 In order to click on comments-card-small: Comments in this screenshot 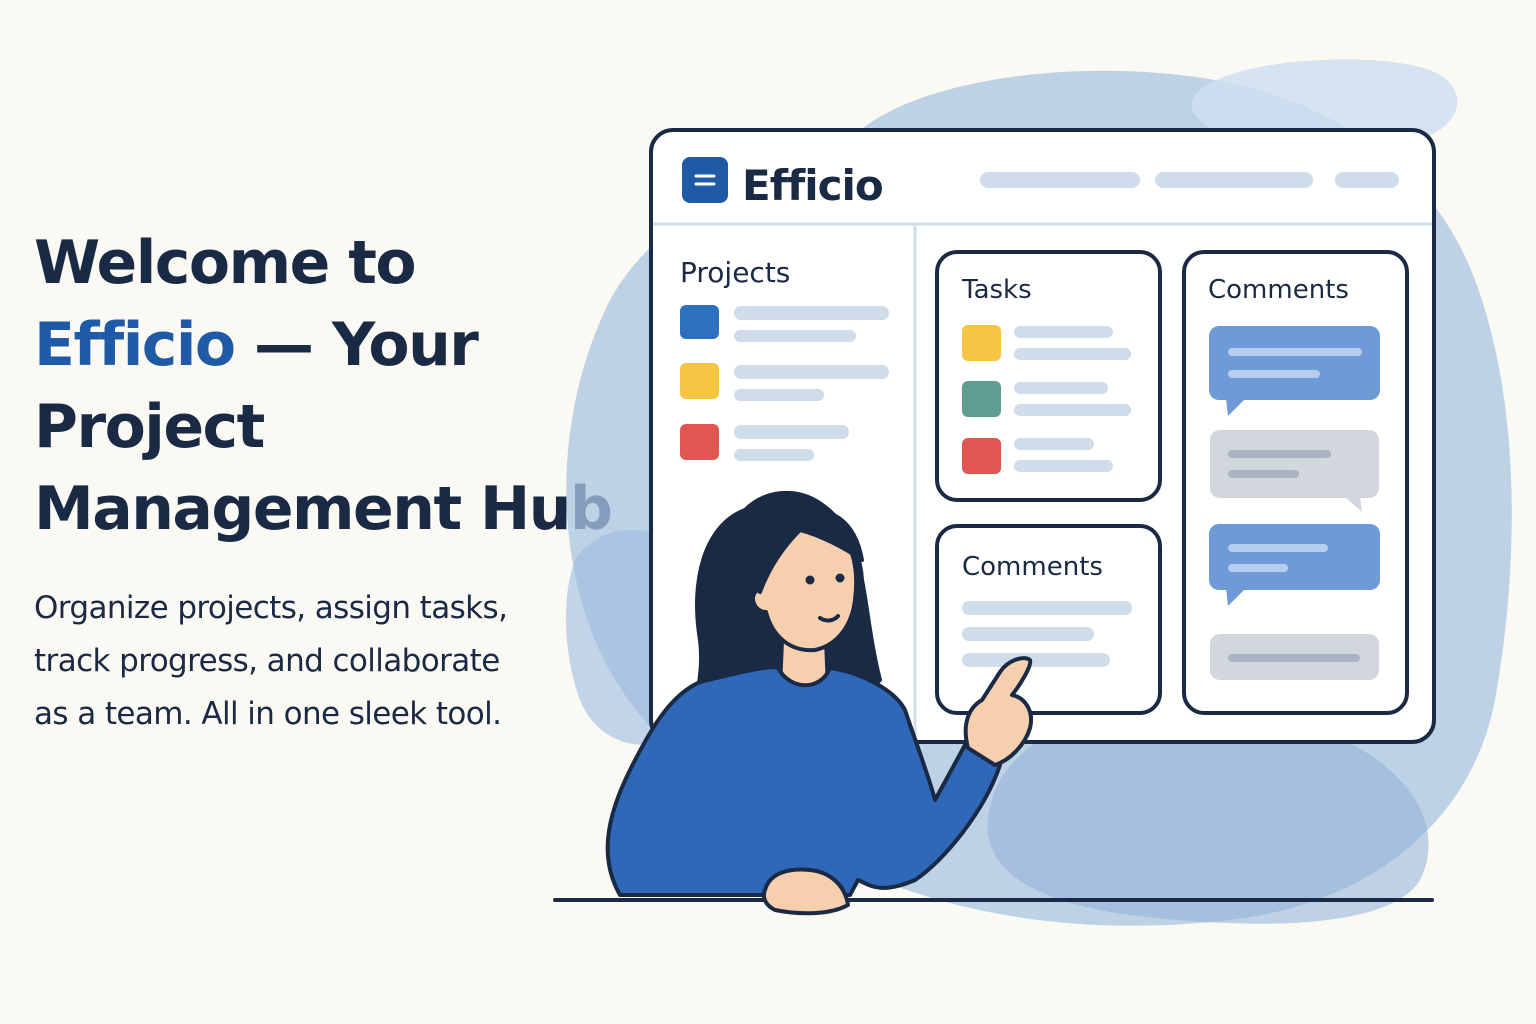, I will do `click(1048, 619)`.